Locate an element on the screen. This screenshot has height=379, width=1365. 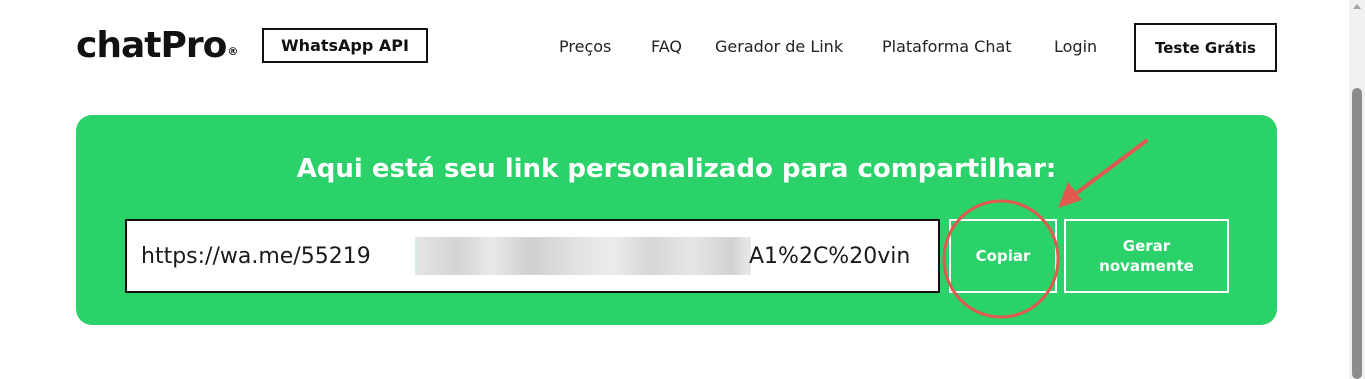
chatpro-logo: chatPro® is located at coordinates (157, 46).